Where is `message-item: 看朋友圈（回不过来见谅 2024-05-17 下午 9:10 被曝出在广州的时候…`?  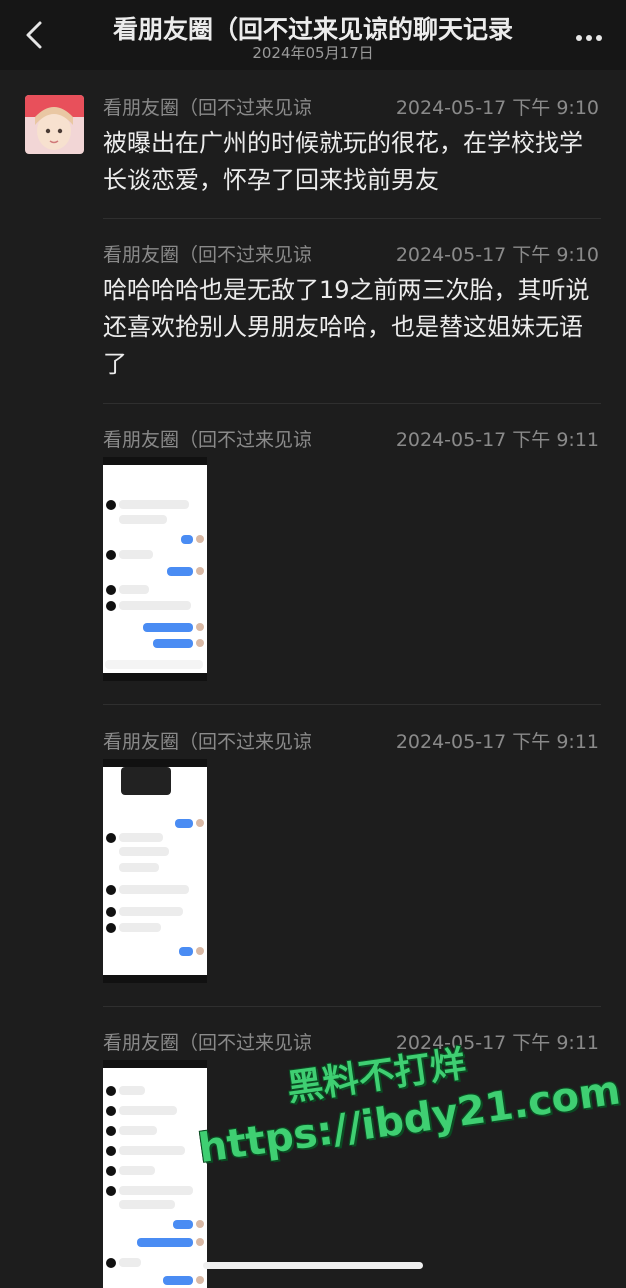 message-item: 看朋友圈（回不过来见谅 2024-05-17 下午 9:10 被曝出在广州的时候… is located at coordinates (352, 145).